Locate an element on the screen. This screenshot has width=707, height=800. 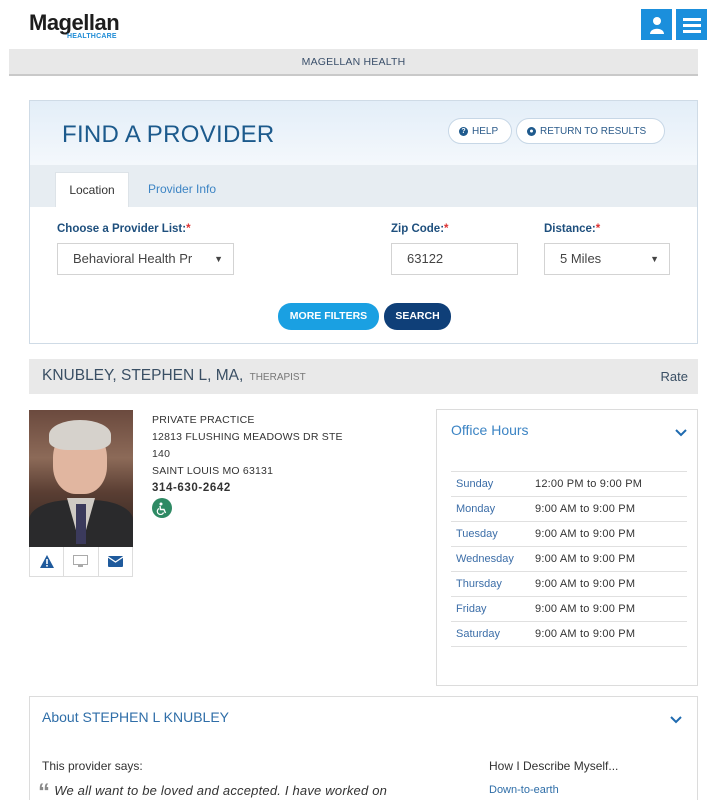
monitor-icon is located at coordinates (81, 561).